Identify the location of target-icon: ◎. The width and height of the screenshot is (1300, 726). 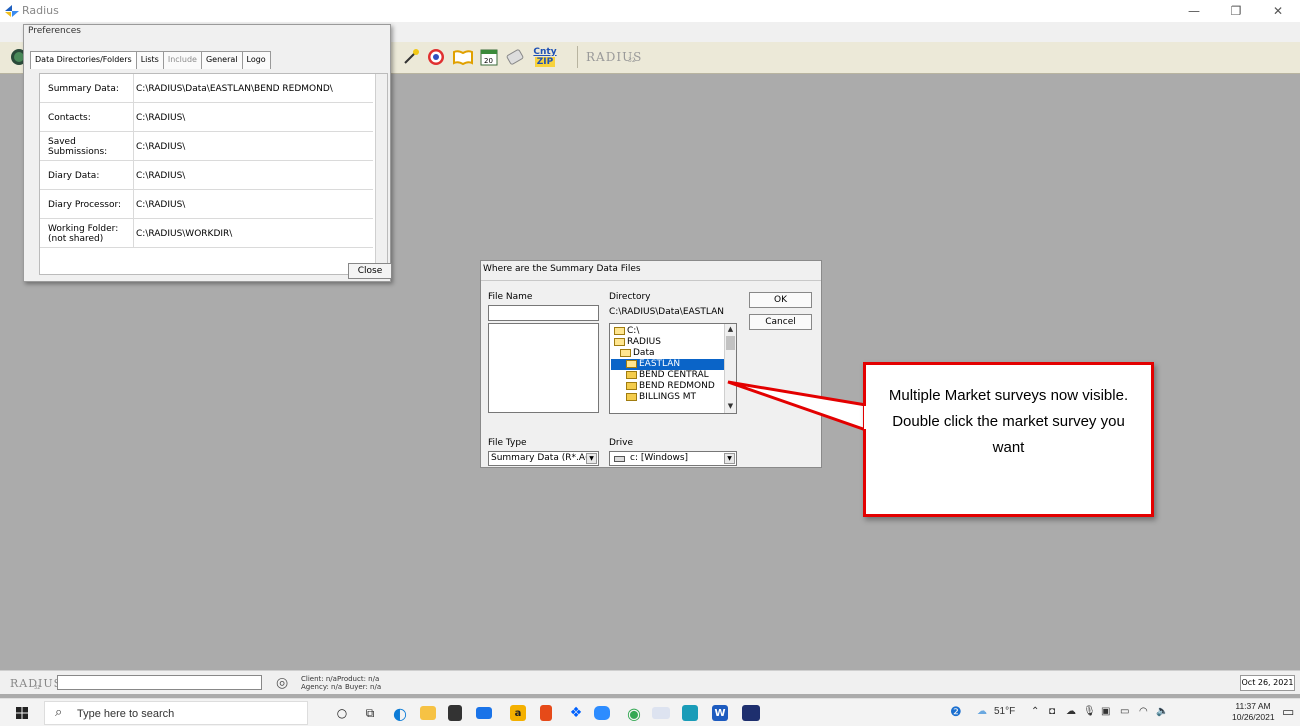
(282, 683).